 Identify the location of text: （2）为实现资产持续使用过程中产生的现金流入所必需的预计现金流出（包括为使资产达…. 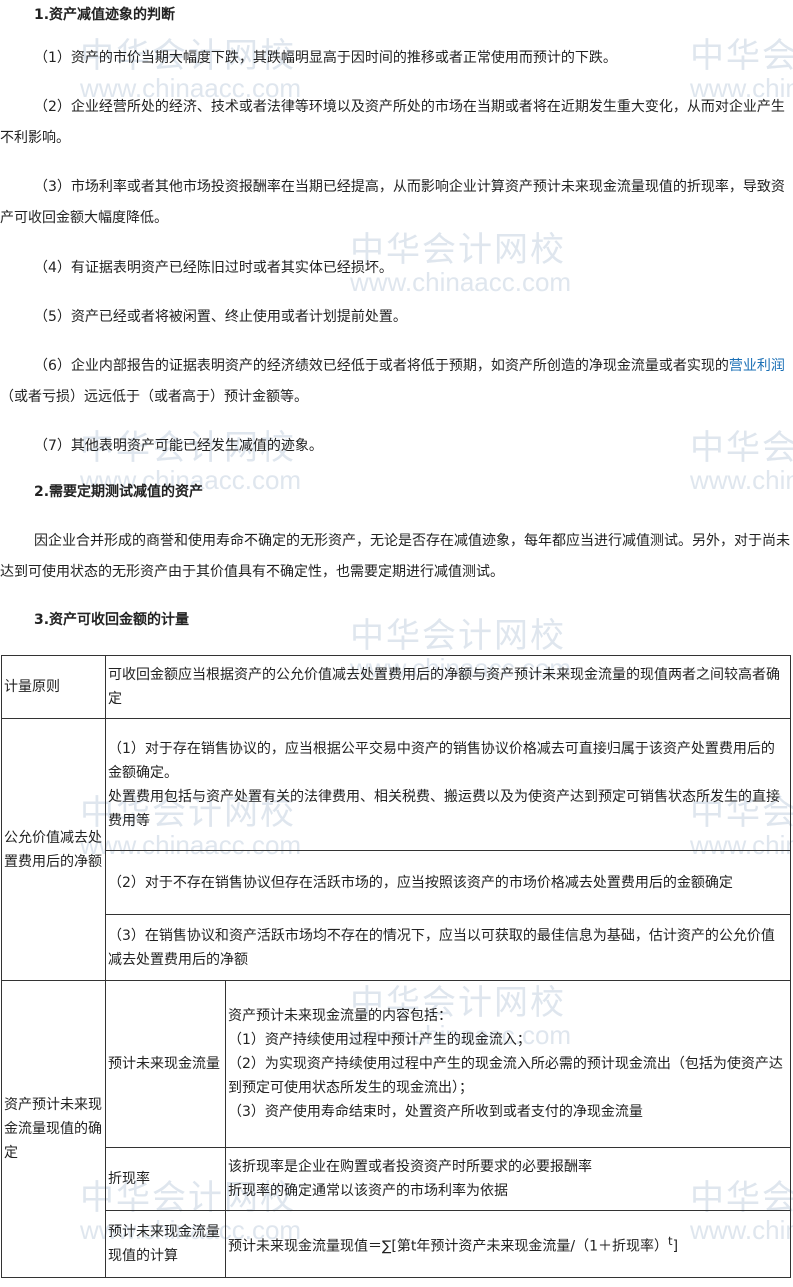
(505, 1076).